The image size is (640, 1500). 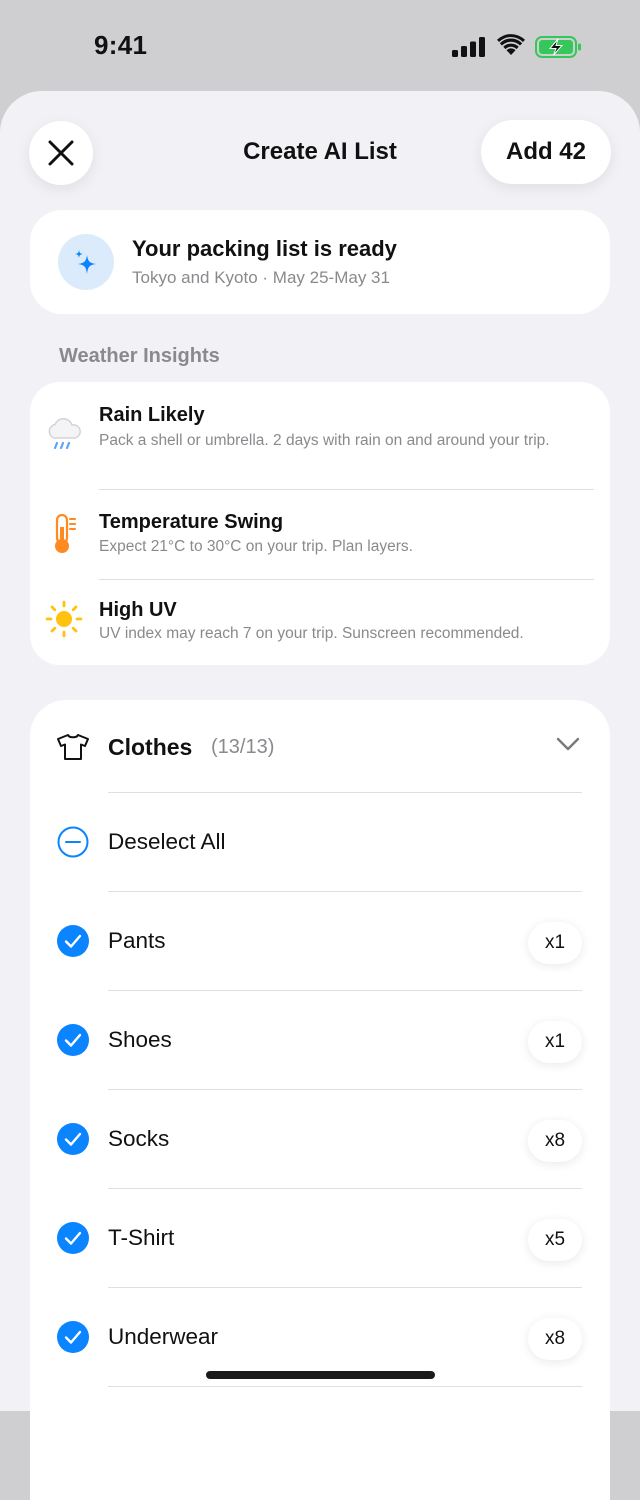 What do you see at coordinates (140, 1039) in the screenshot?
I see `item-label: Shoes` at bounding box center [140, 1039].